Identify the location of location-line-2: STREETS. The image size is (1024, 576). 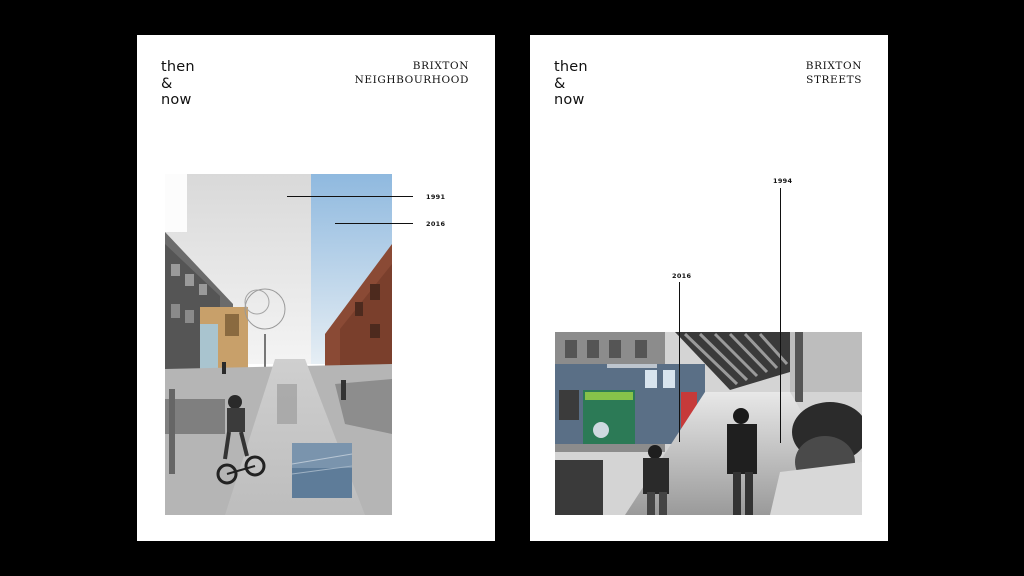
(834, 80).